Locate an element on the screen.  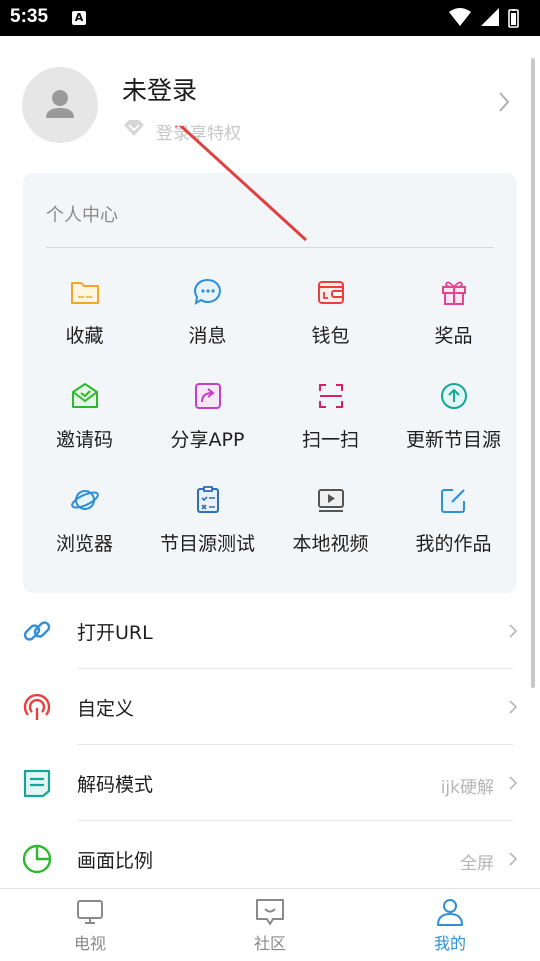
grid-item-update-source: 更新节目源 is located at coordinates (453, 422).